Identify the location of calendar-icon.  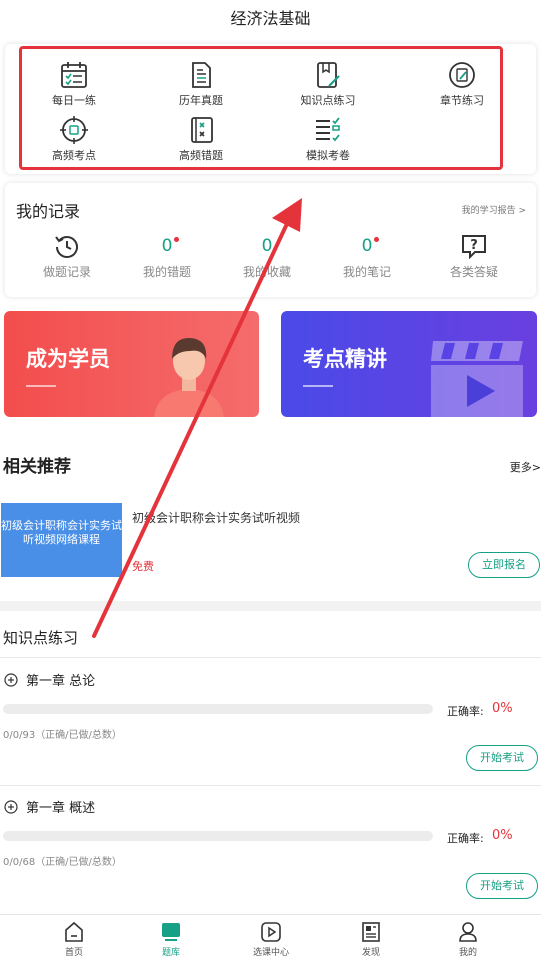
(74, 75).